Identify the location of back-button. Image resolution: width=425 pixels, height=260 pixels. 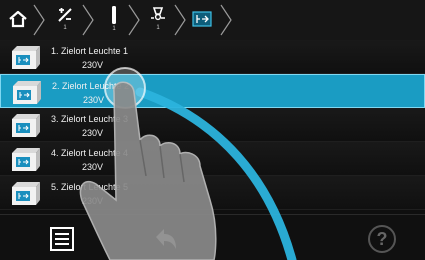
(166, 239).